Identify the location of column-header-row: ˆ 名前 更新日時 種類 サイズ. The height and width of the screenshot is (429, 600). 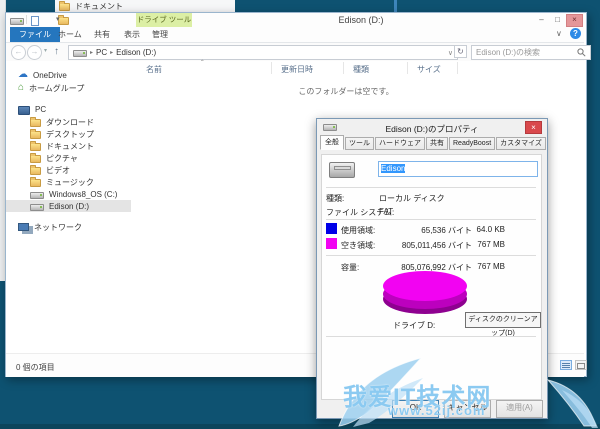
(357, 67).